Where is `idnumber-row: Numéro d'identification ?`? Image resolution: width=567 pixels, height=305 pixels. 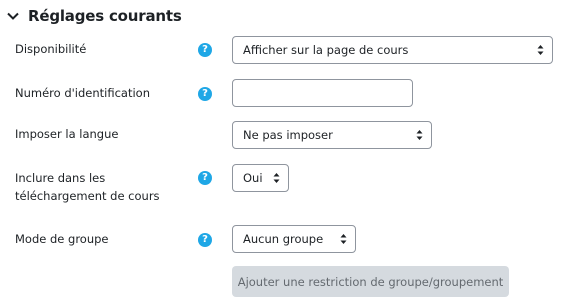 idnumber-row: Numéro d'identification ? is located at coordinates (283, 93).